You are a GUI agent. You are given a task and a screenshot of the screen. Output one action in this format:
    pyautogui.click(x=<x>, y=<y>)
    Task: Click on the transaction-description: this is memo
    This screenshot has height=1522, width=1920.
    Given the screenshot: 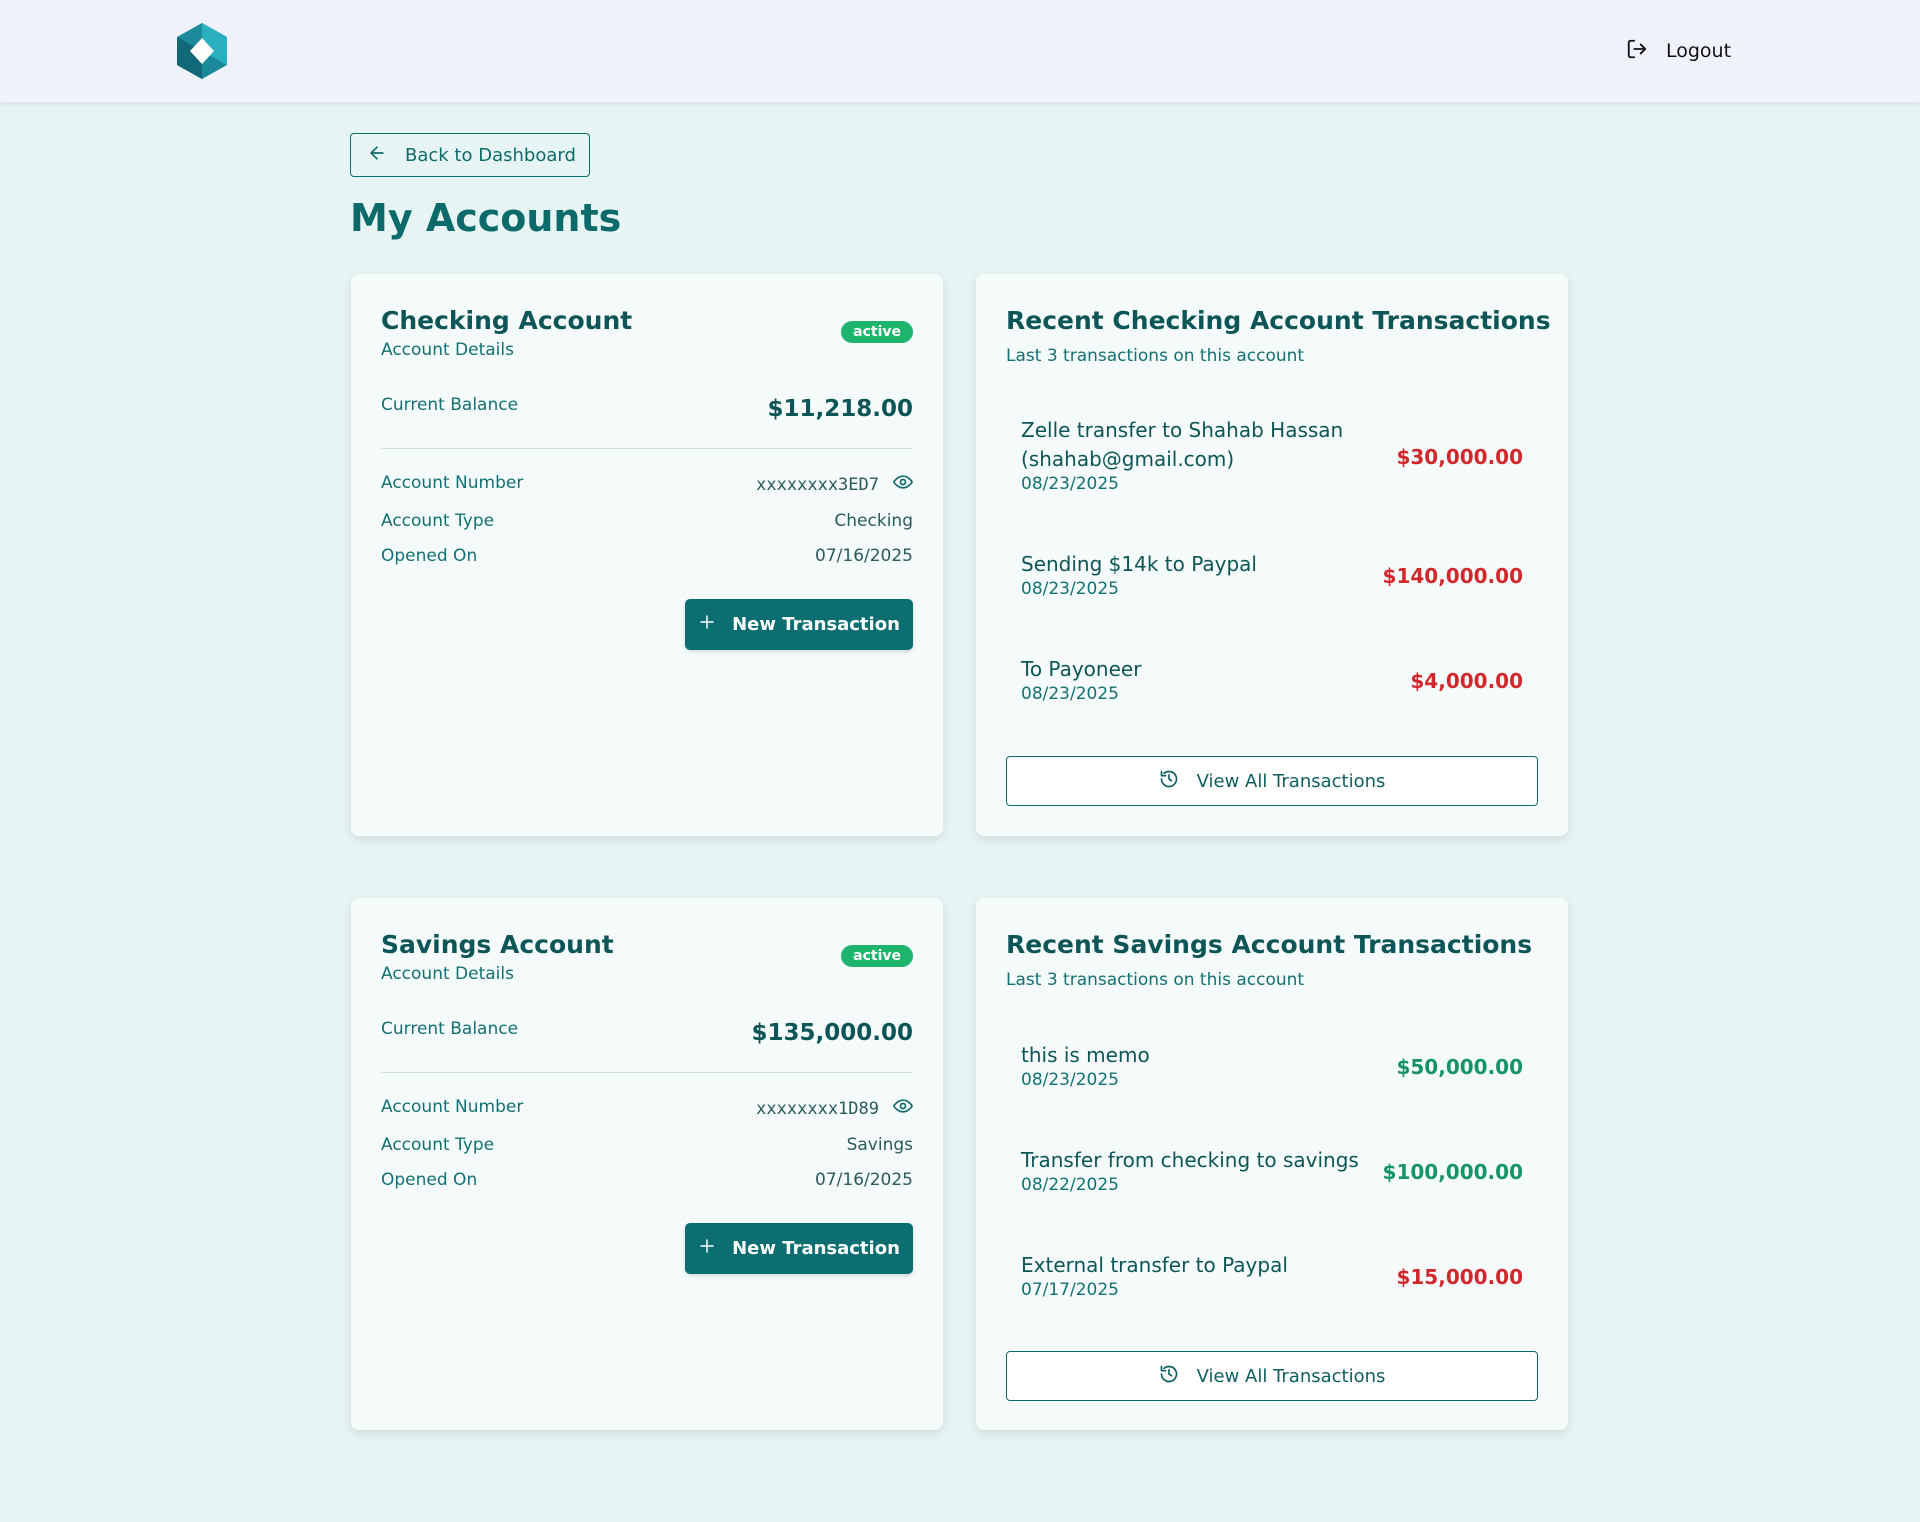 What is the action you would take?
    pyautogui.click(x=1085, y=1055)
    